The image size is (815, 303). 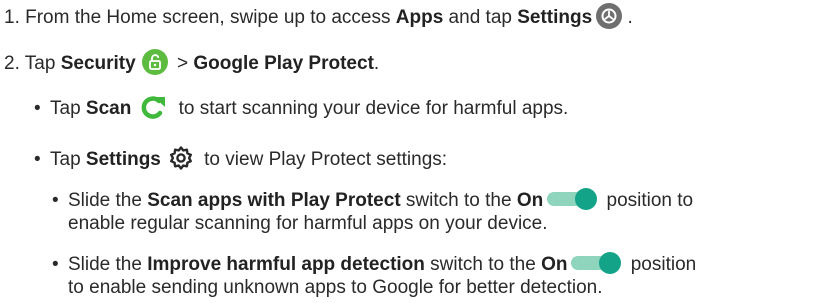 I want to click on settings-gear-icon, so click(x=181, y=158).